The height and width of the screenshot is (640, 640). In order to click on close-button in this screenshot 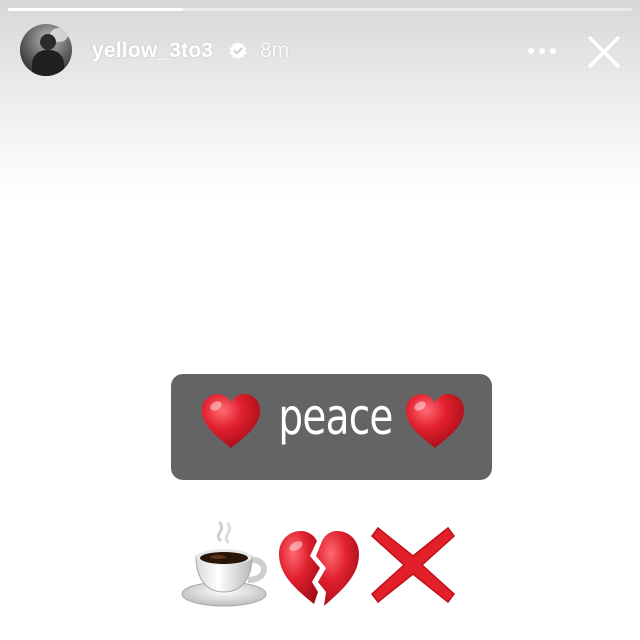, I will do `click(604, 52)`.